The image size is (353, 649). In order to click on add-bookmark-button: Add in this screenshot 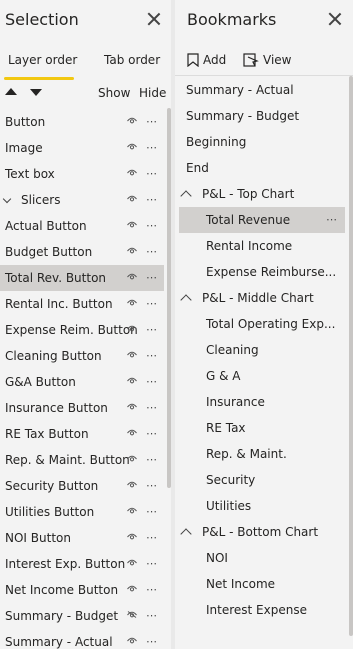, I will do `click(206, 60)`.